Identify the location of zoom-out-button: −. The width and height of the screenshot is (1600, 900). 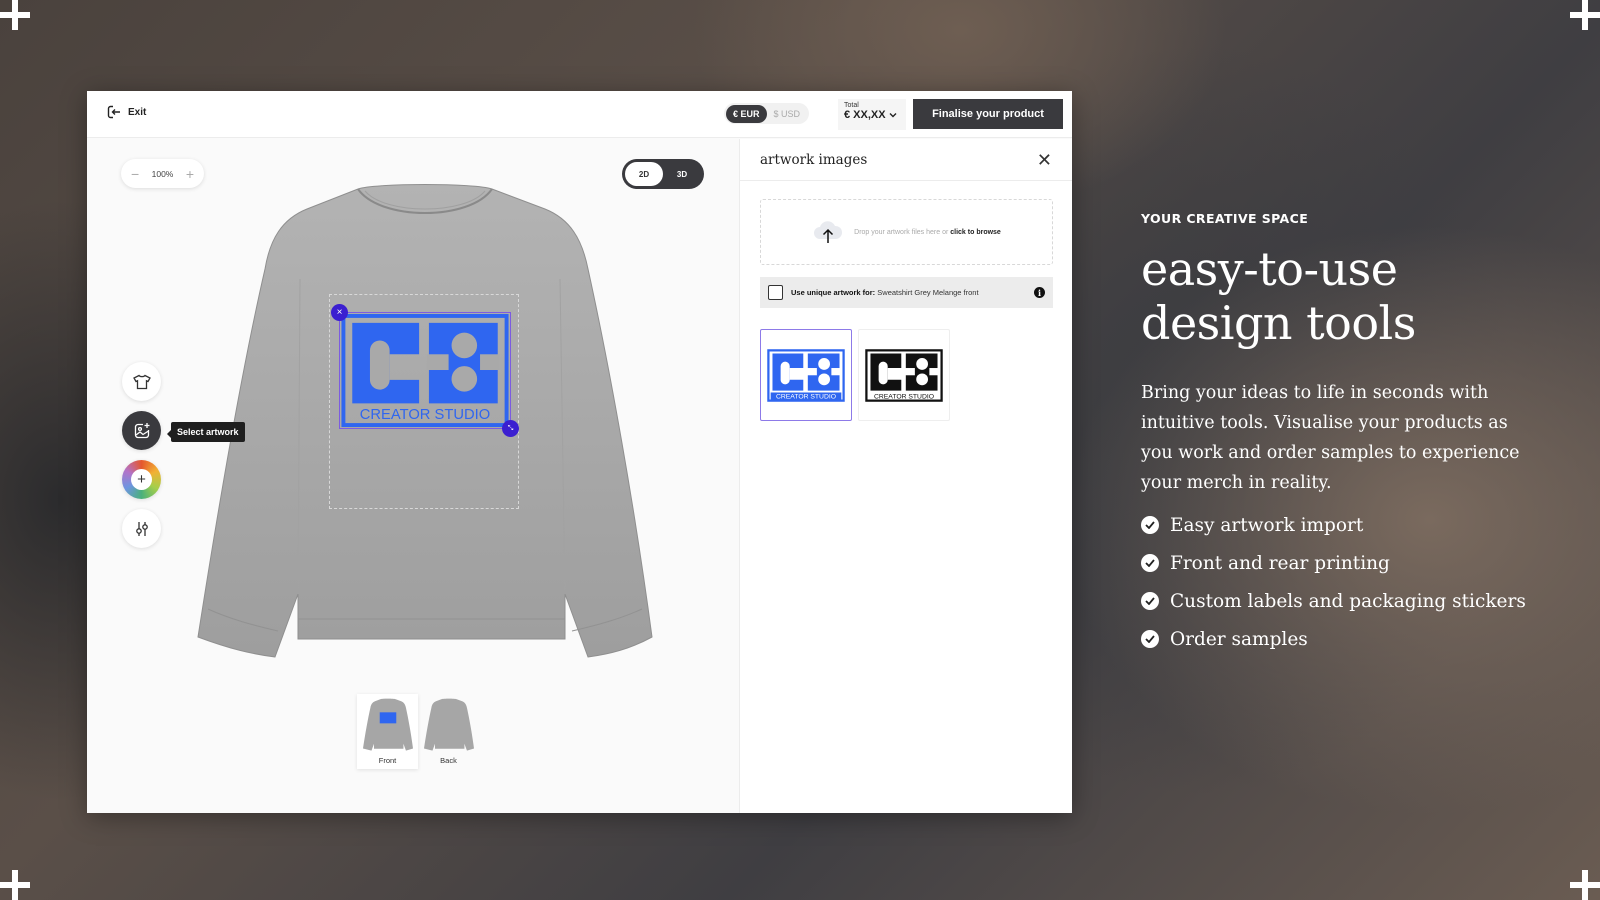
(135, 174).